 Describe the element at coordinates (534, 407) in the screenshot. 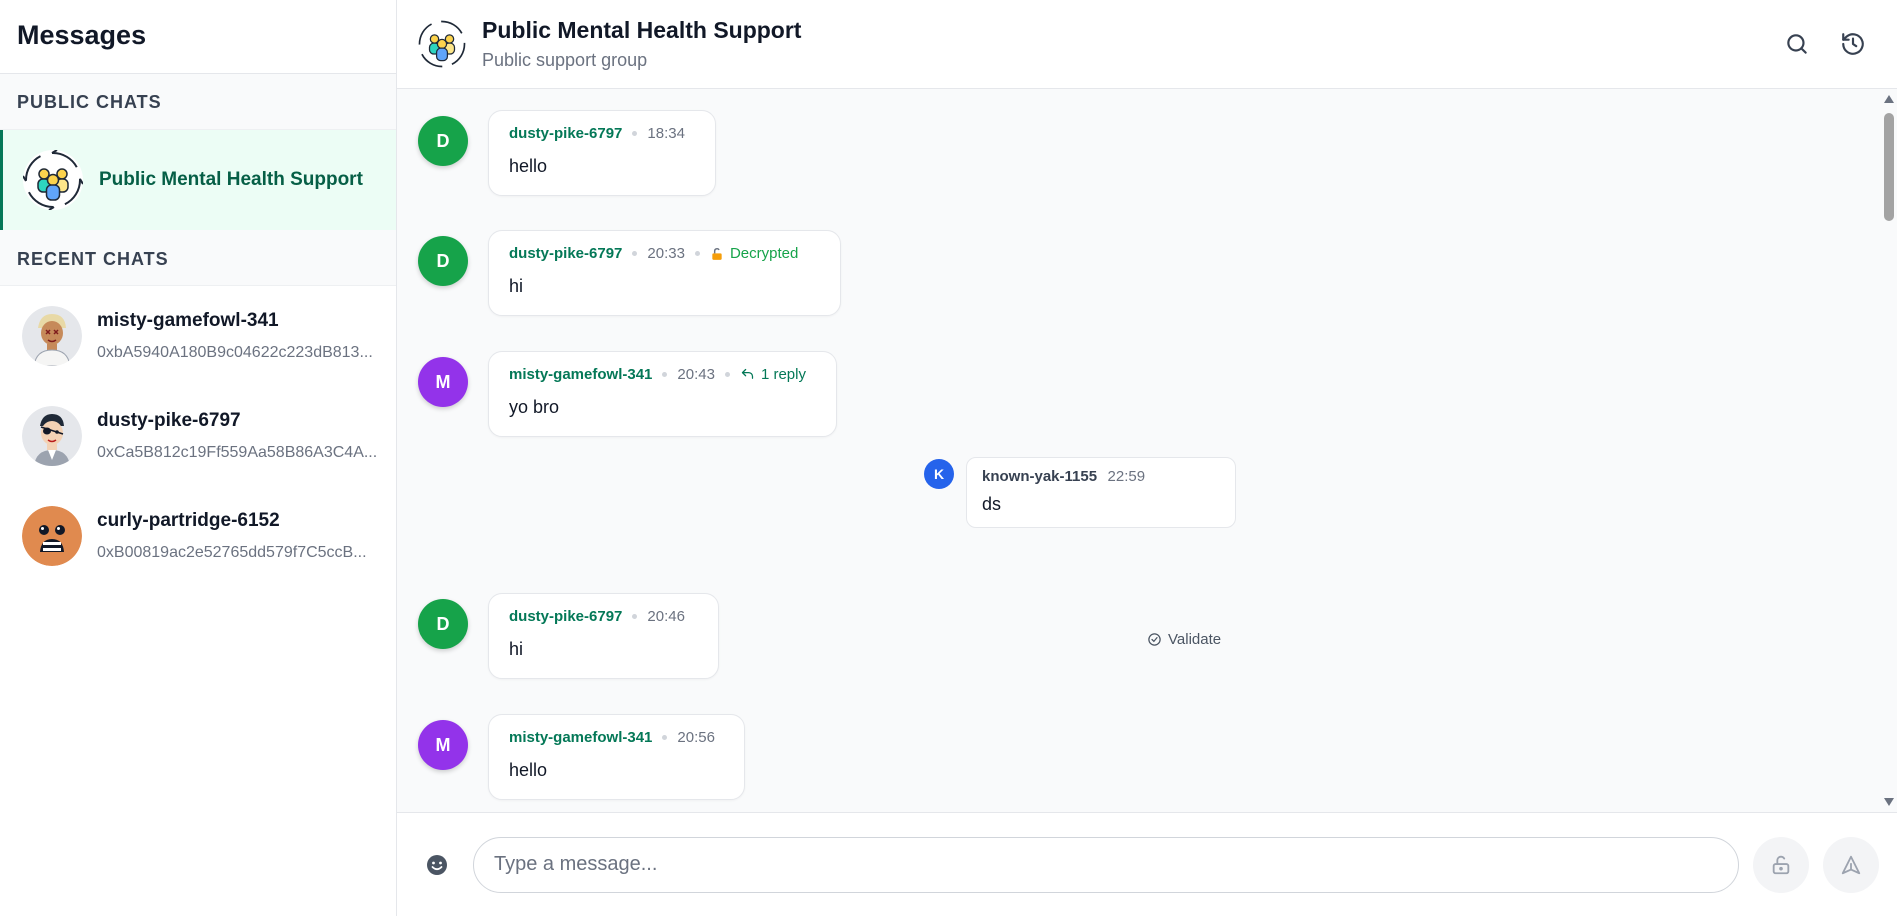

I see `message-text: yo bro` at that location.